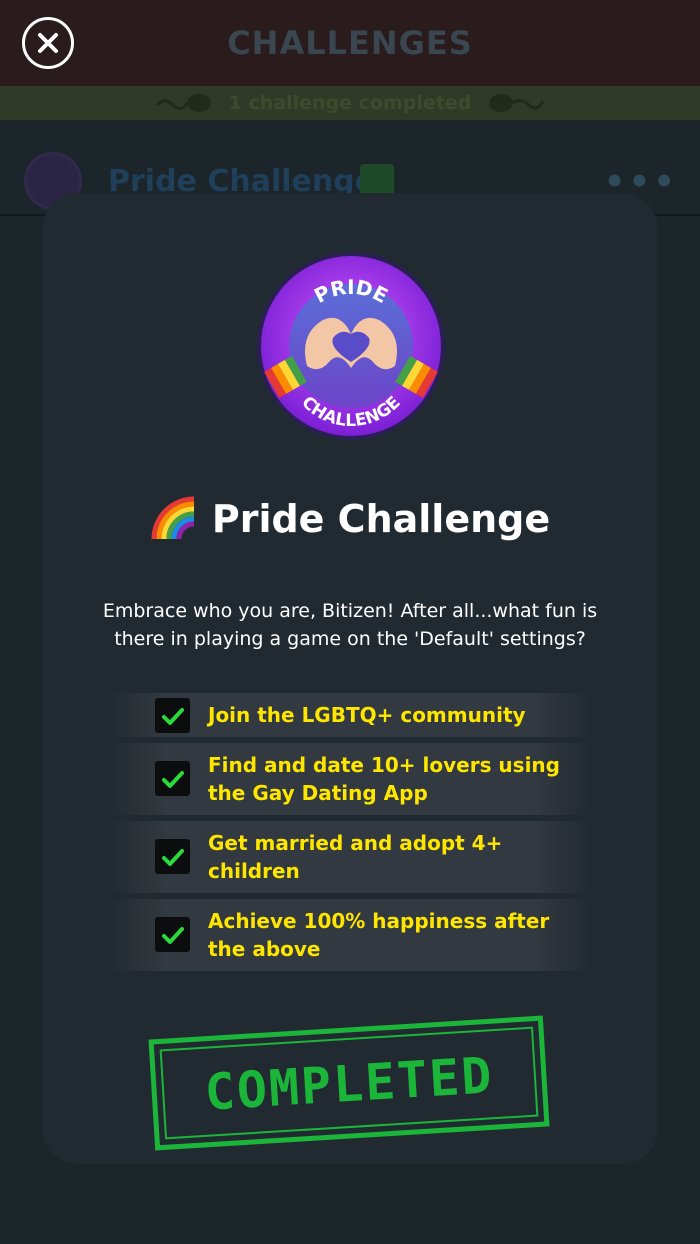 Image resolution: width=700 pixels, height=1244 pixels. I want to click on challenge-title: Pride Challenge, so click(381, 519).